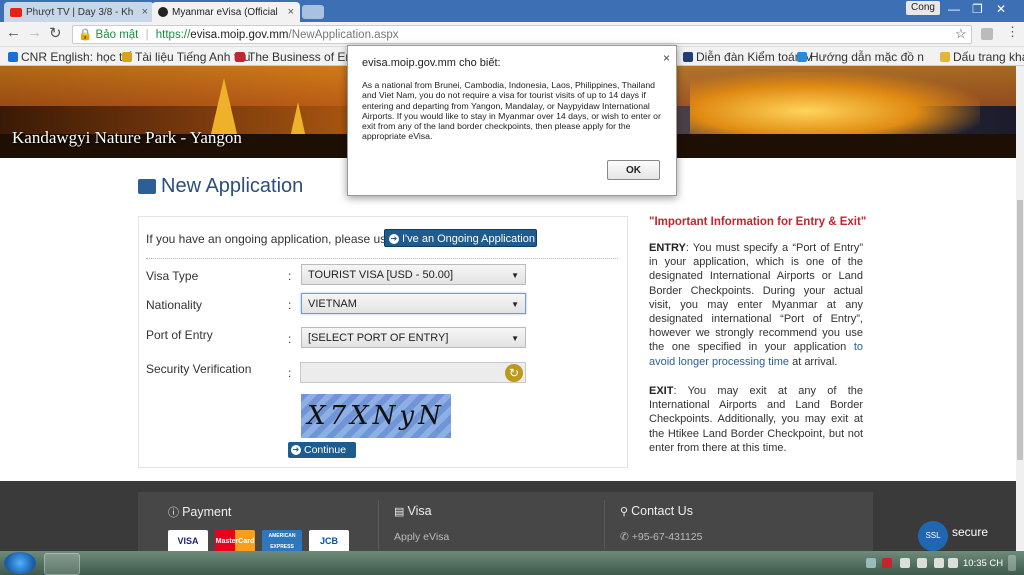  I want to click on bookmark-item: The Business of Engl, so click(298, 57).